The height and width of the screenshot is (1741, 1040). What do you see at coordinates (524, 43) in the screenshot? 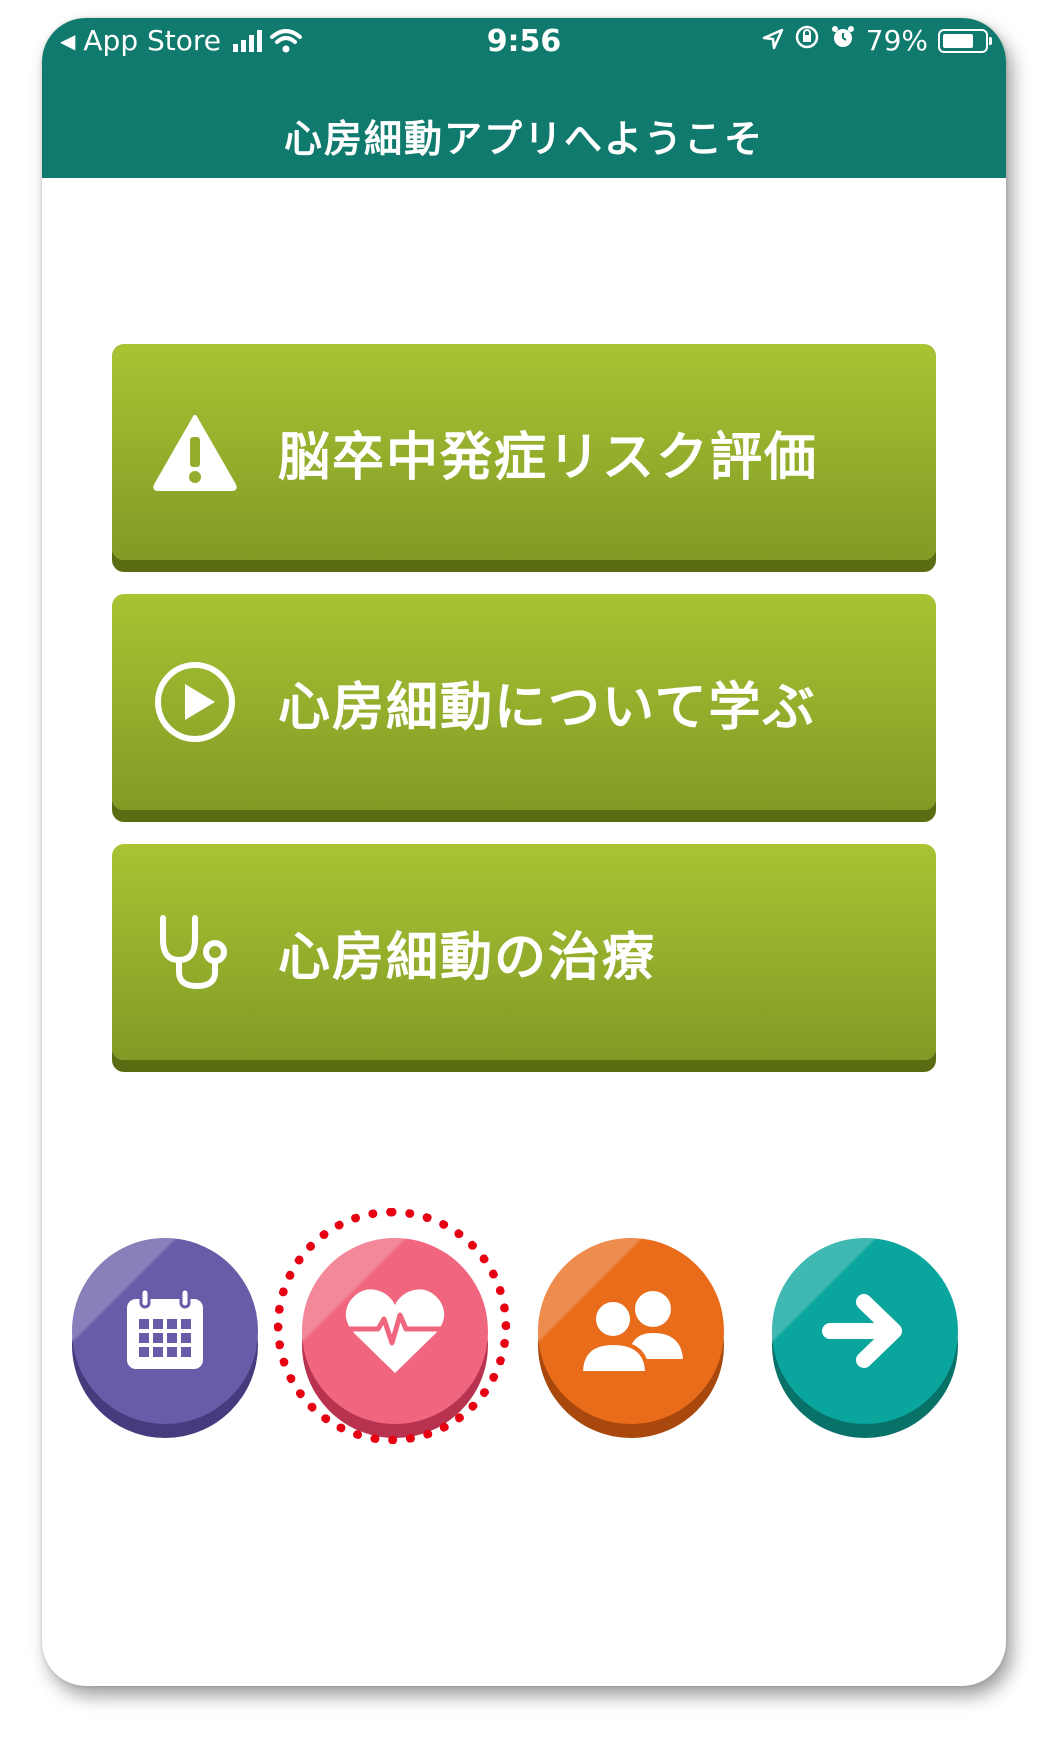
I see `status-bar: ◀ App Store 9:56 79%` at bounding box center [524, 43].